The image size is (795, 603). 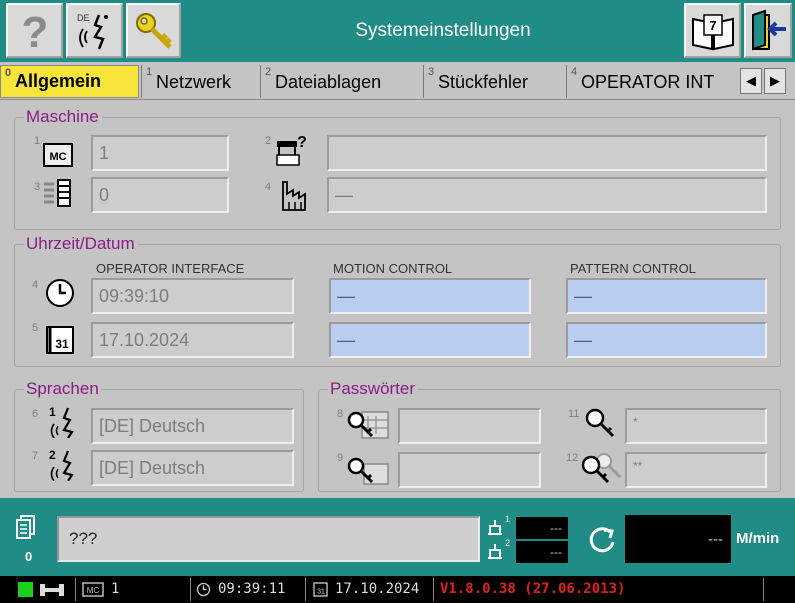 What do you see at coordinates (666, 340) in the screenshot?
I see `pc-date-field: —` at bounding box center [666, 340].